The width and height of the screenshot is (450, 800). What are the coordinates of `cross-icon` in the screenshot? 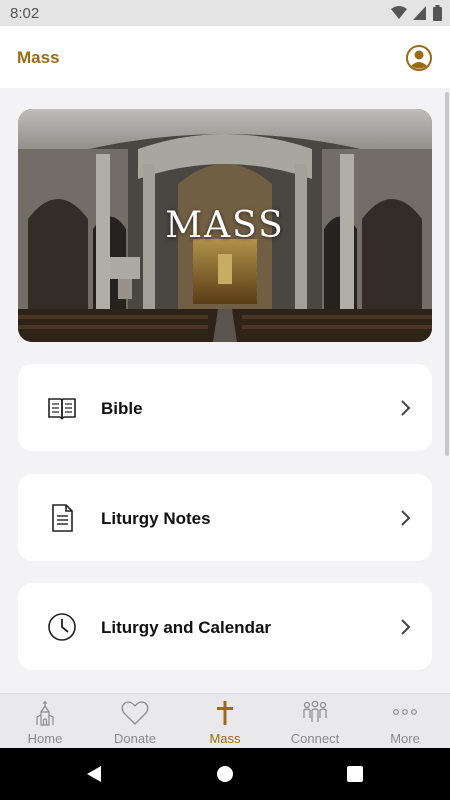 It's located at (225, 713).